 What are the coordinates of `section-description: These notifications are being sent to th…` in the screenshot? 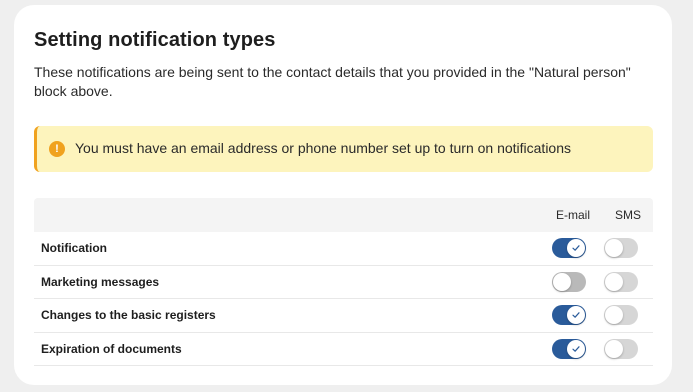 It's located at (332, 81).